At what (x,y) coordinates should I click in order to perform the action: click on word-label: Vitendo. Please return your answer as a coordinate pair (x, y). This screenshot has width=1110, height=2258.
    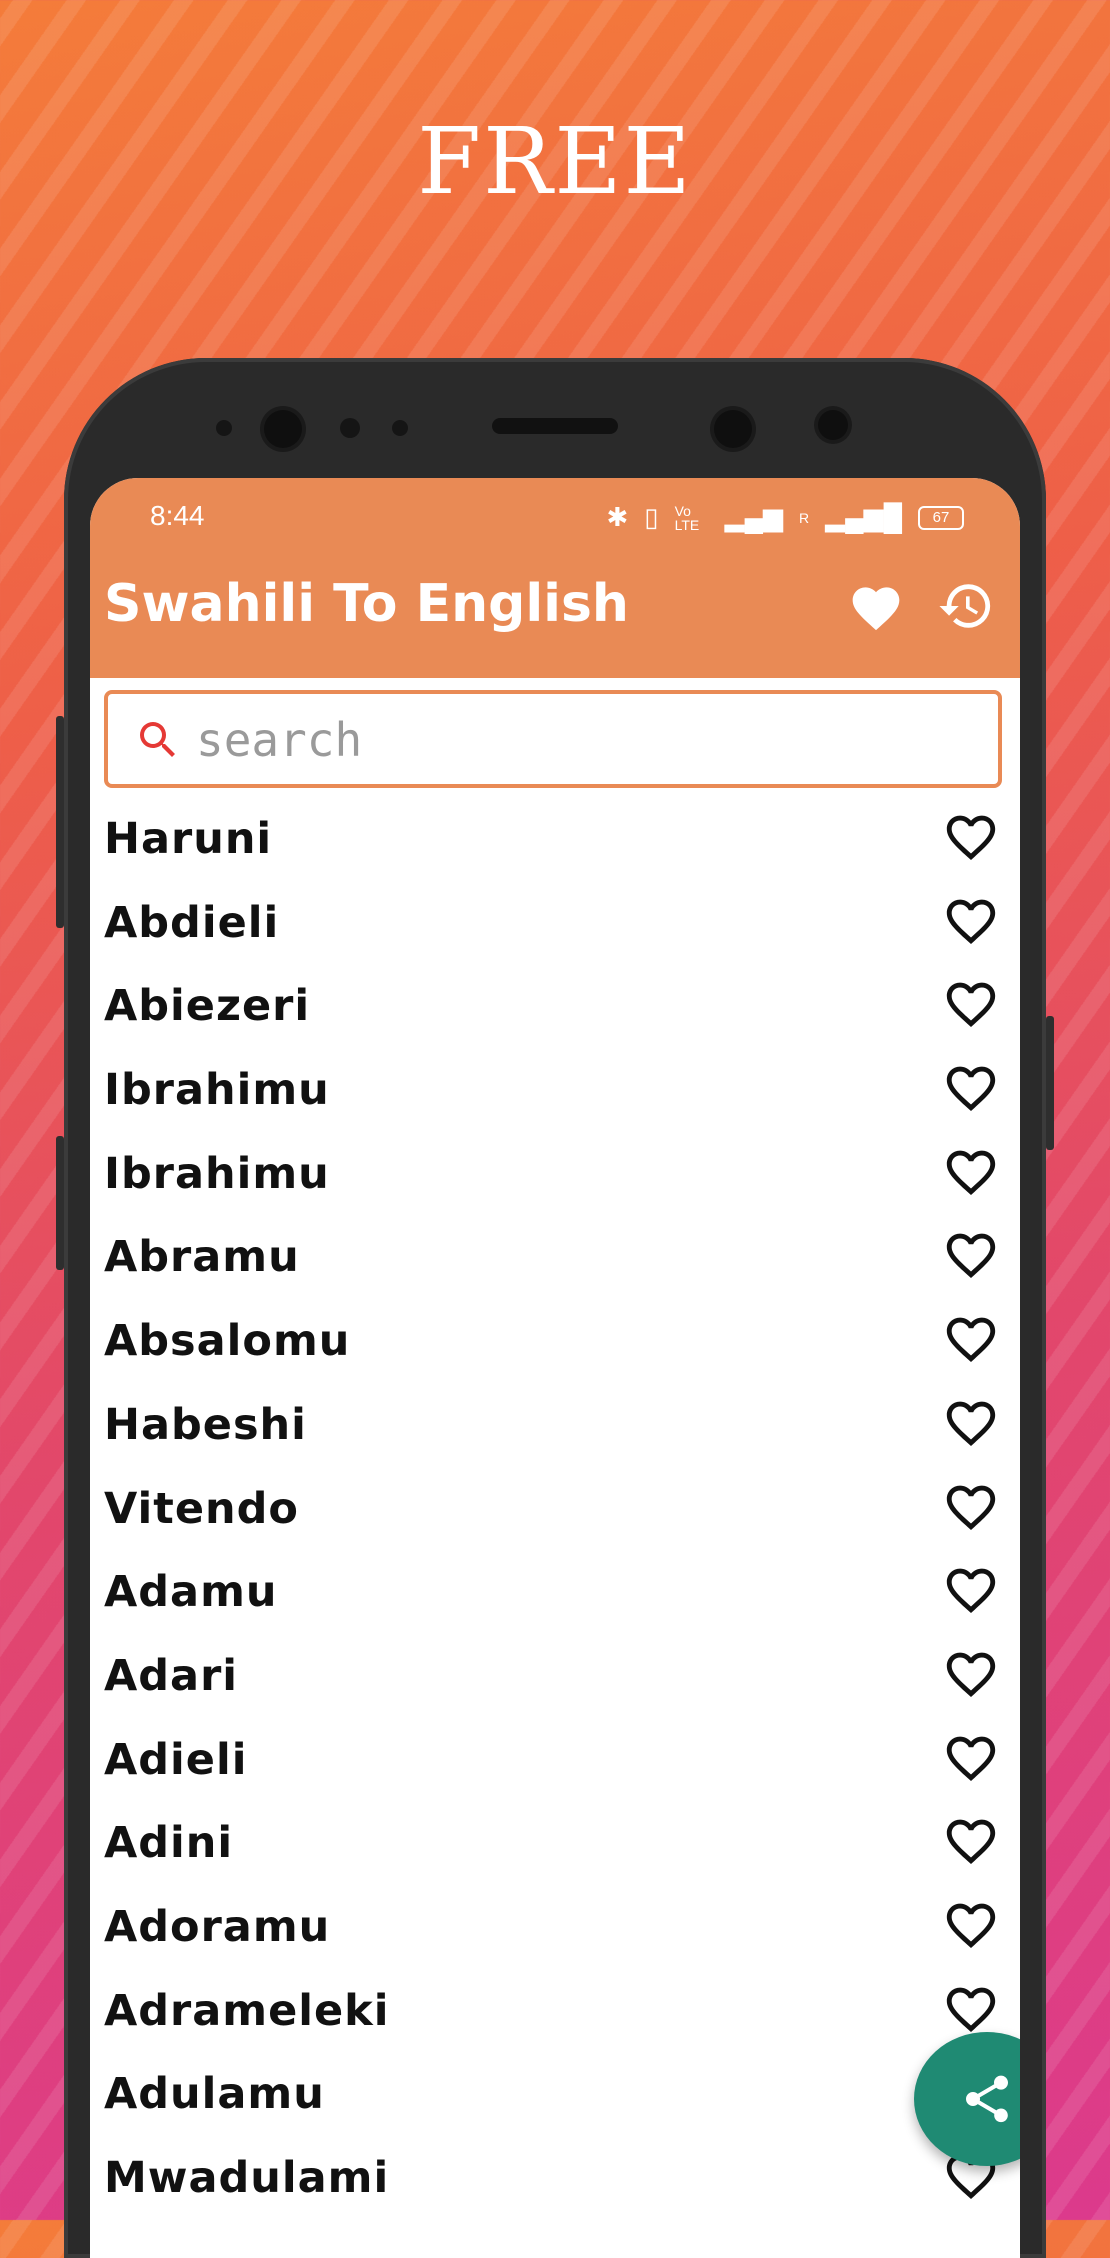
    Looking at the image, I should click on (201, 1508).